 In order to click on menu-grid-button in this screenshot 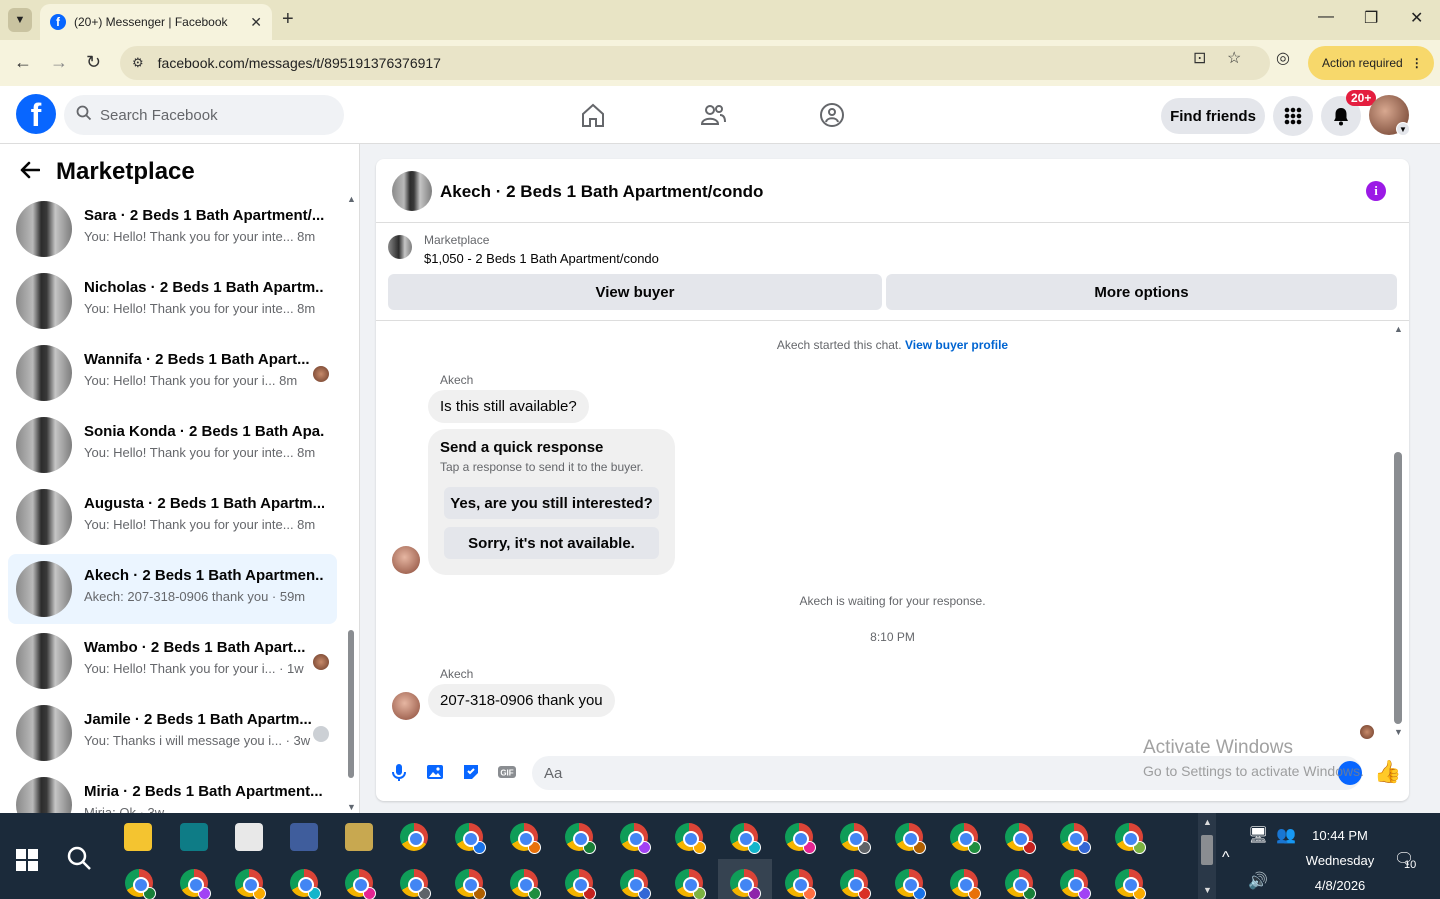, I will do `click(1293, 116)`.